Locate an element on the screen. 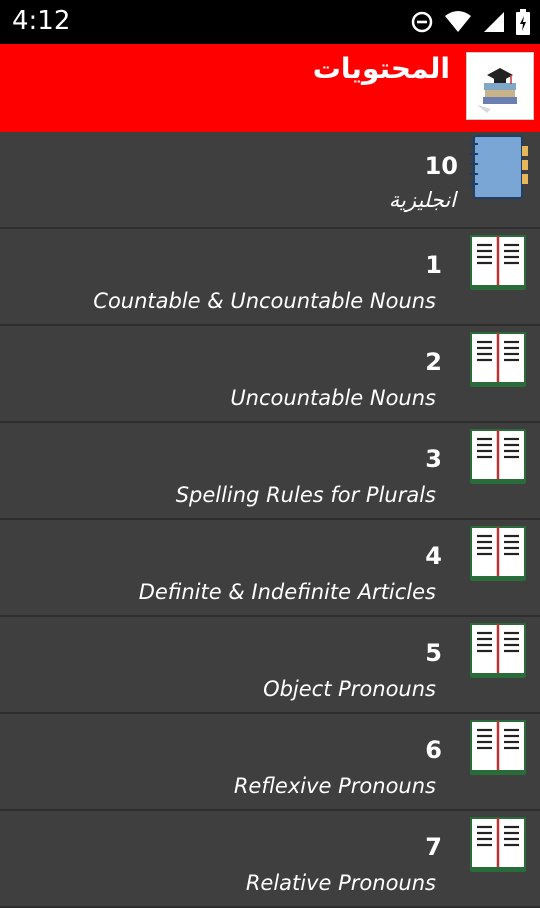 This screenshot has height=908, width=540. list-item: 3 Spelling Rules for Plurals is located at coordinates (270, 471).